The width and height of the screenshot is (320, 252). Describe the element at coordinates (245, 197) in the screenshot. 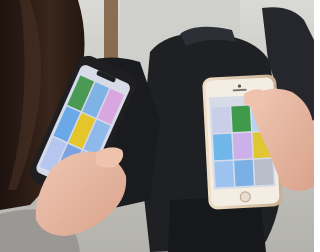

I see `right-phone-home-button` at that location.